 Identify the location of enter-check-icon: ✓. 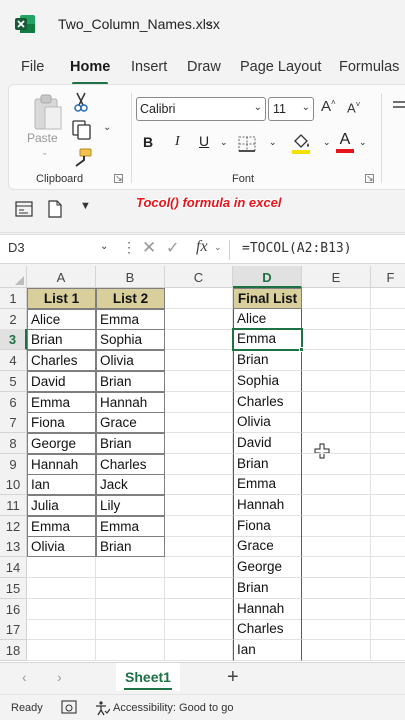
(172, 248).